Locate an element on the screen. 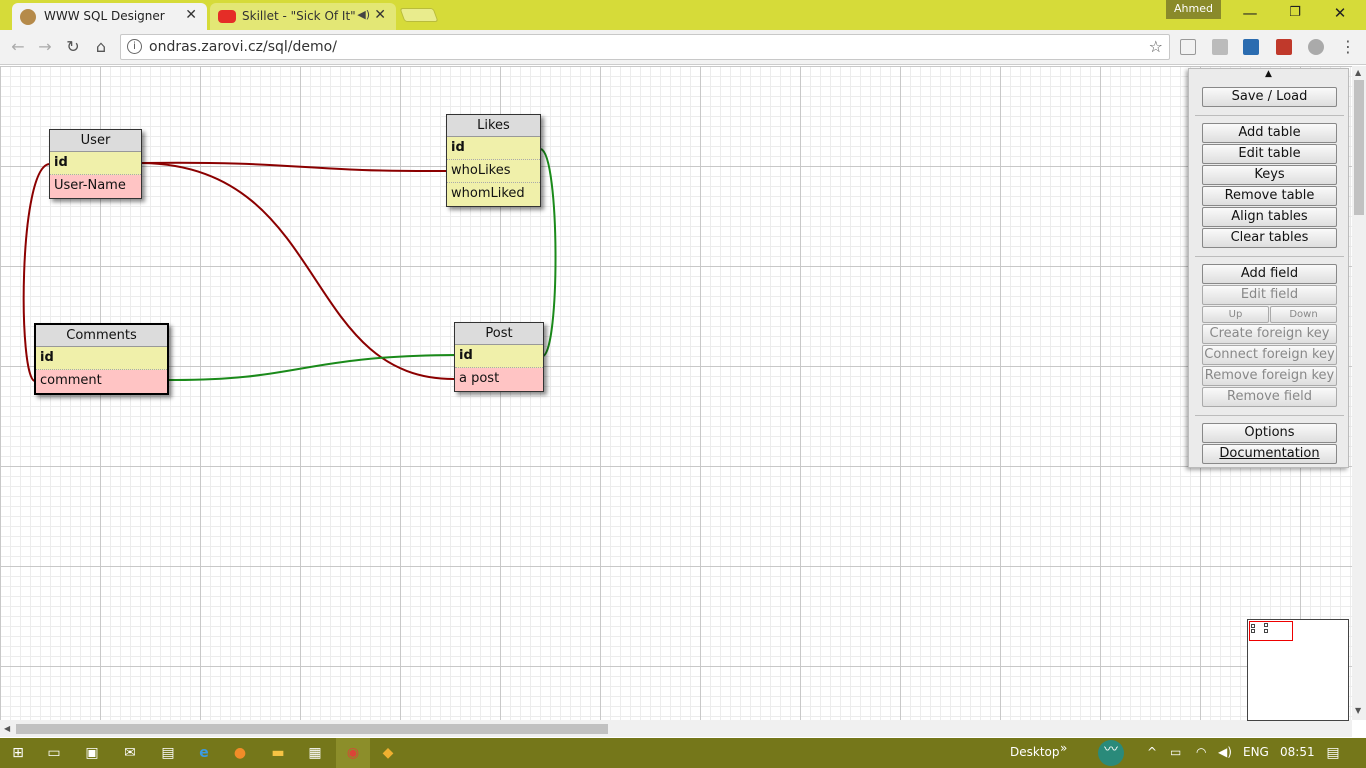 Image resolution: width=1366 pixels, height=768 pixels. table-post: Post id a post is located at coordinates (499, 357).